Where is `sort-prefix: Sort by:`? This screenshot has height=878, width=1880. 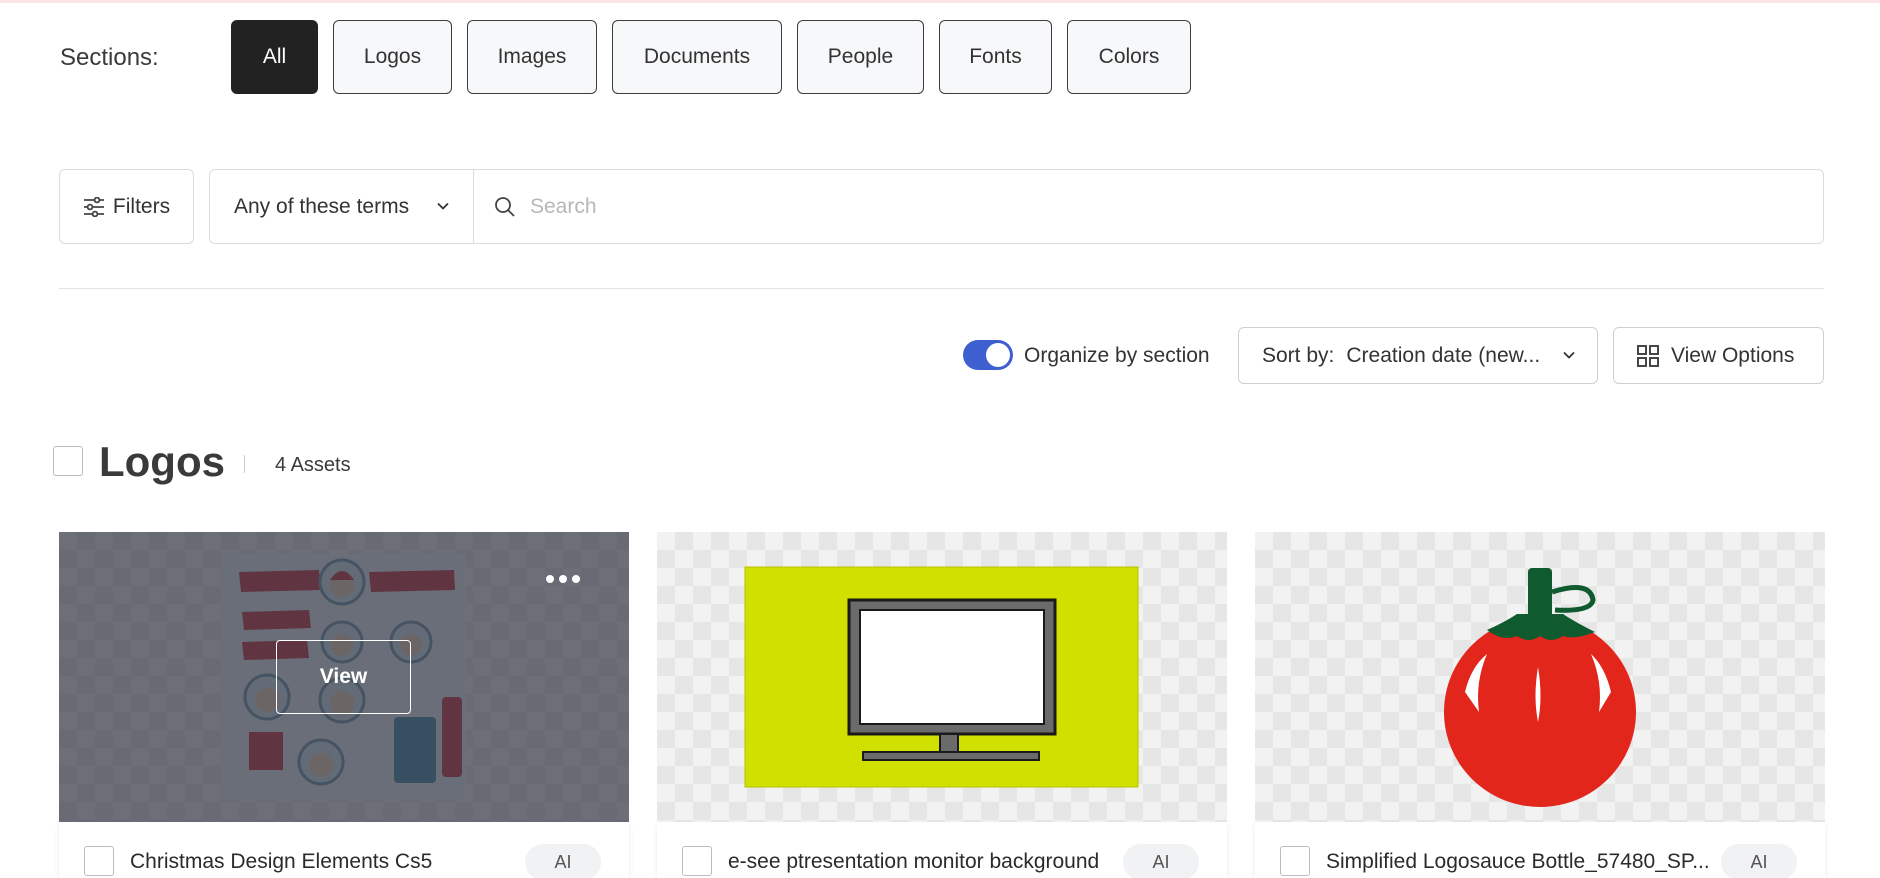 sort-prefix: Sort by: is located at coordinates (1298, 355).